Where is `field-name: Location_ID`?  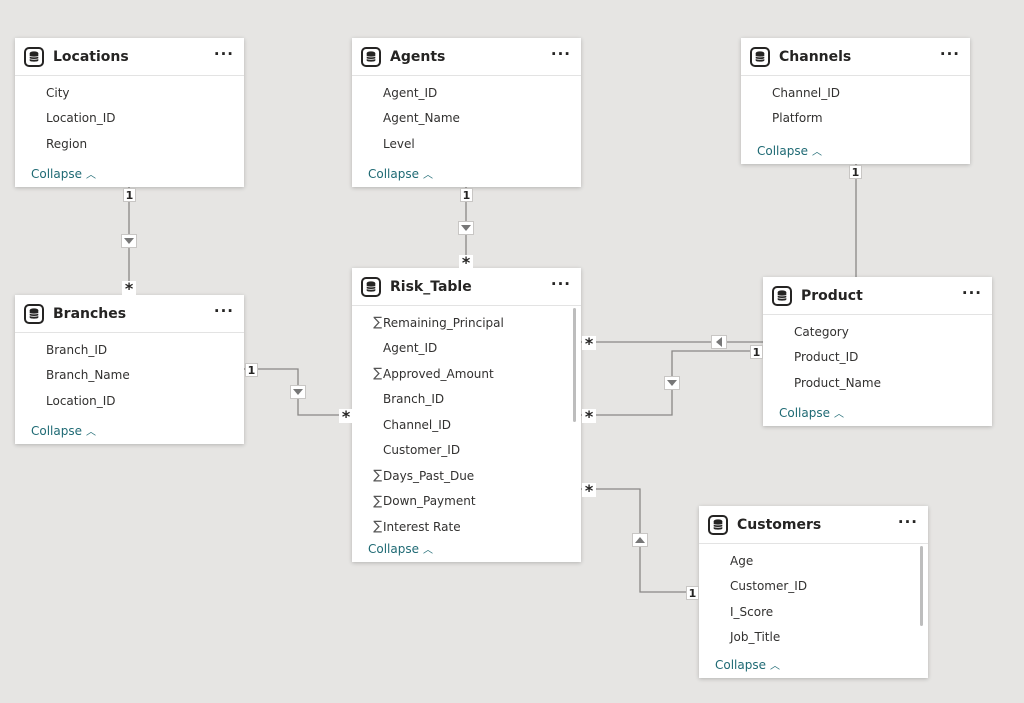 field-name: Location_ID is located at coordinates (81, 400).